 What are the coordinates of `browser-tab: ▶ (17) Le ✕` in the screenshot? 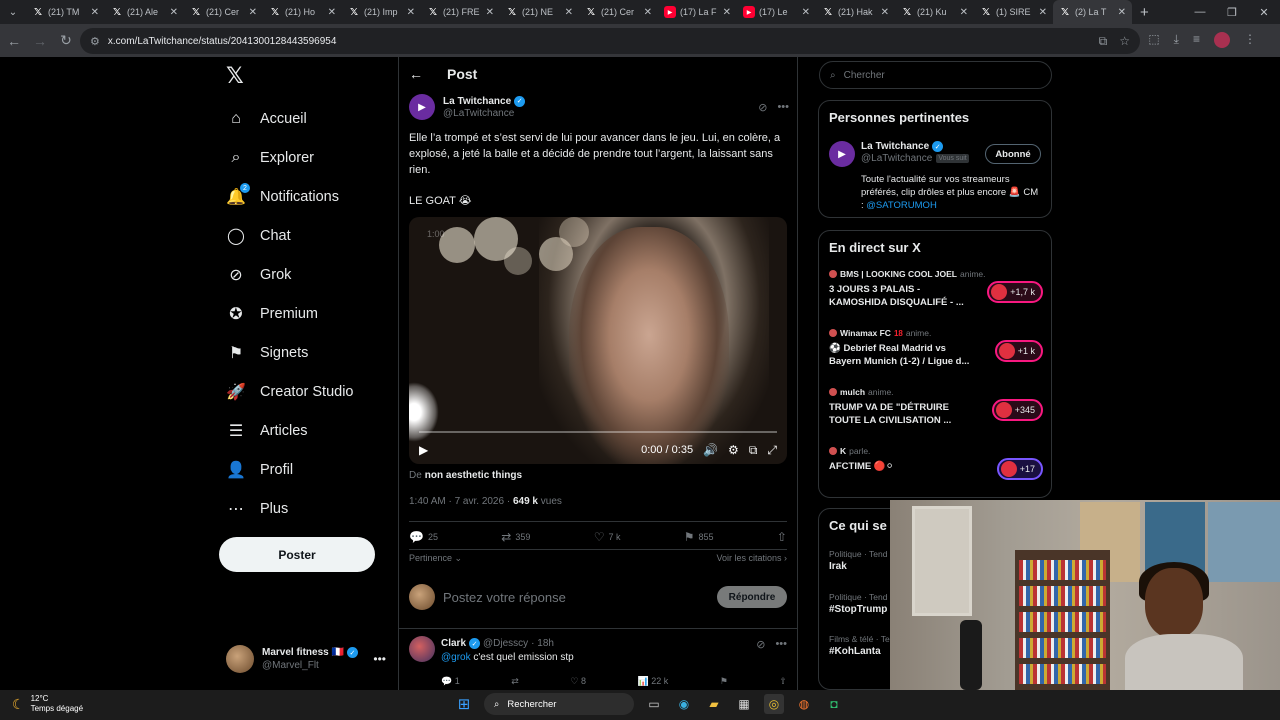 It's located at (776, 12).